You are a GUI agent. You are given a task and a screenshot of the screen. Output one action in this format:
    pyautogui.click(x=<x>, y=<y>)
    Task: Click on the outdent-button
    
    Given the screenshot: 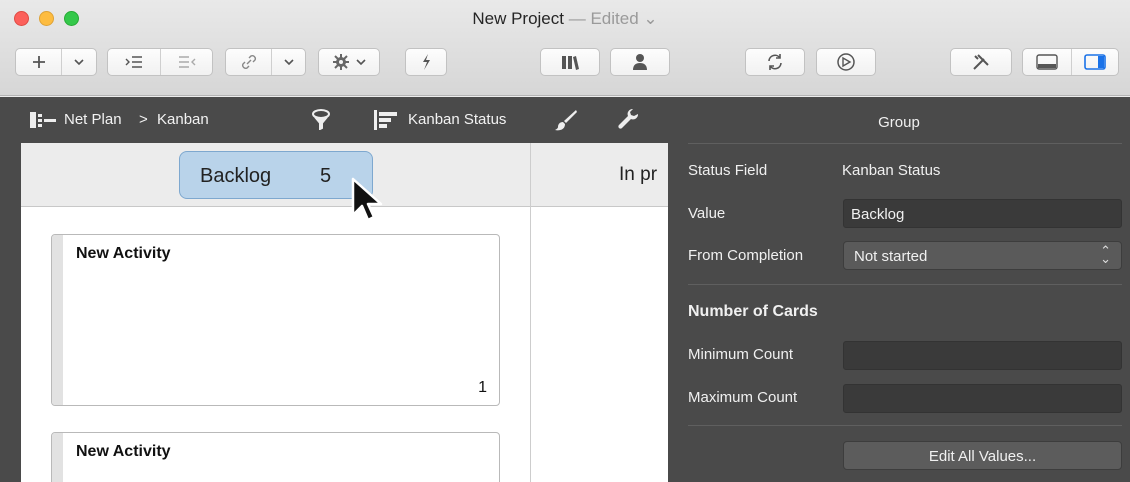 What is the action you would take?
    pyautogui.click(x=186, y=62)
    